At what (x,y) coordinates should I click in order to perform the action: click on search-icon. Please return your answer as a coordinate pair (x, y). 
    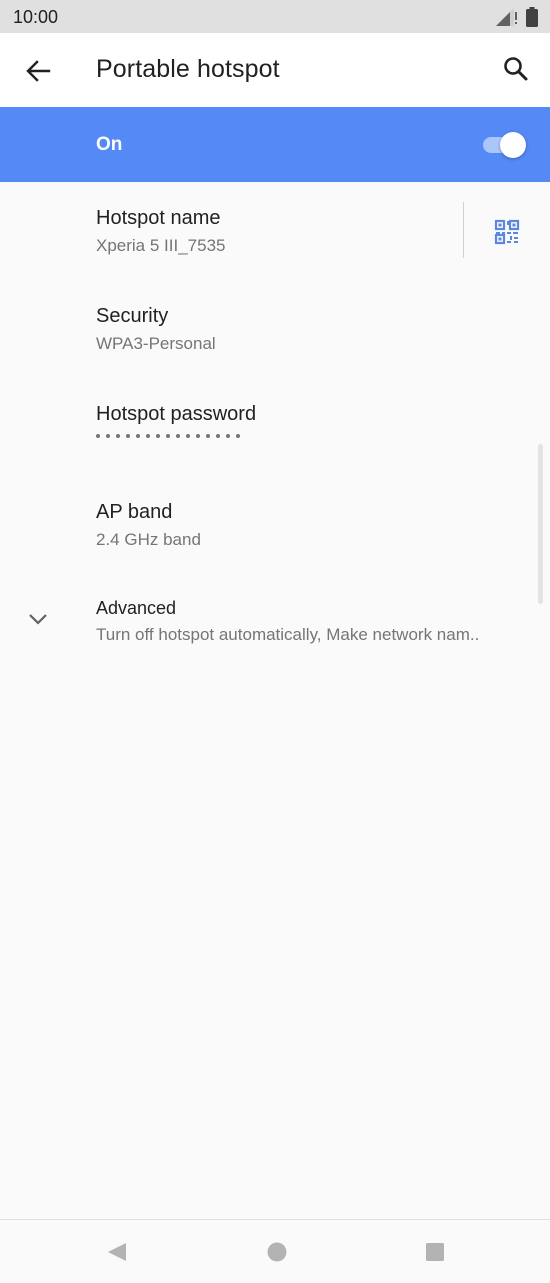
    Looking at the image, I should click on (516, 69).